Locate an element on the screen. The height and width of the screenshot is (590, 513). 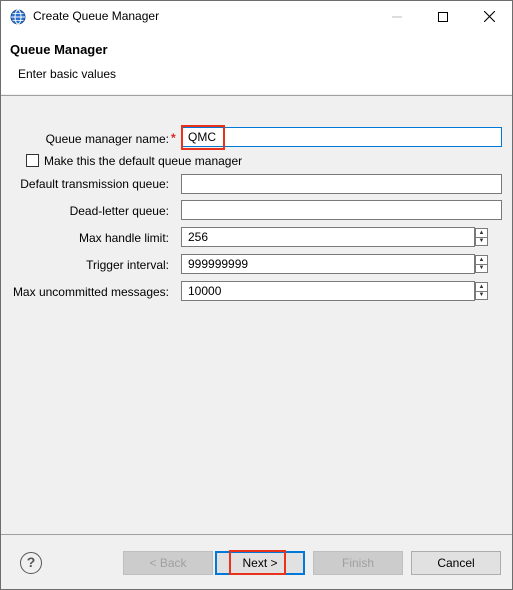
qm-name-label: Queue manager name: is located at coordinates (90, 139).